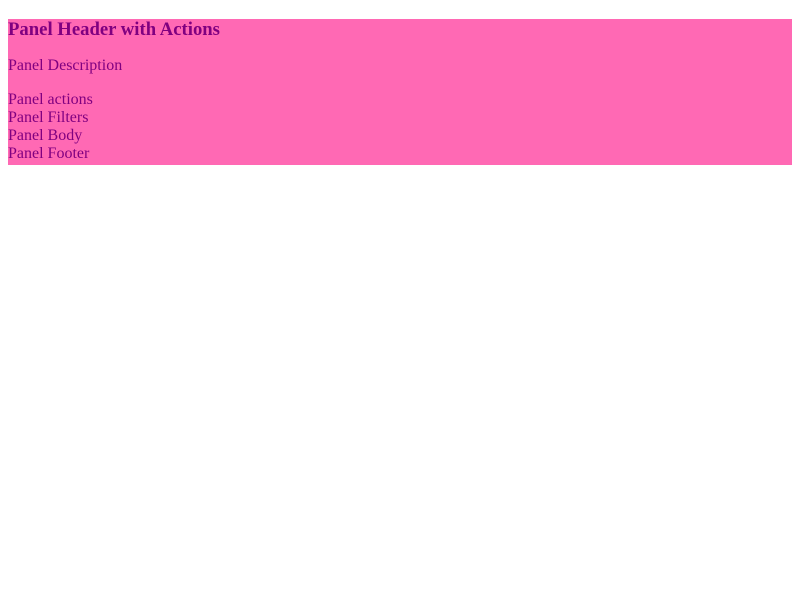 The width and height of the screenshot is (800, 600). Describe the element at coordinates (49, 153) in the screenshot. I see `panel-footer: Panel Footer` at that location.